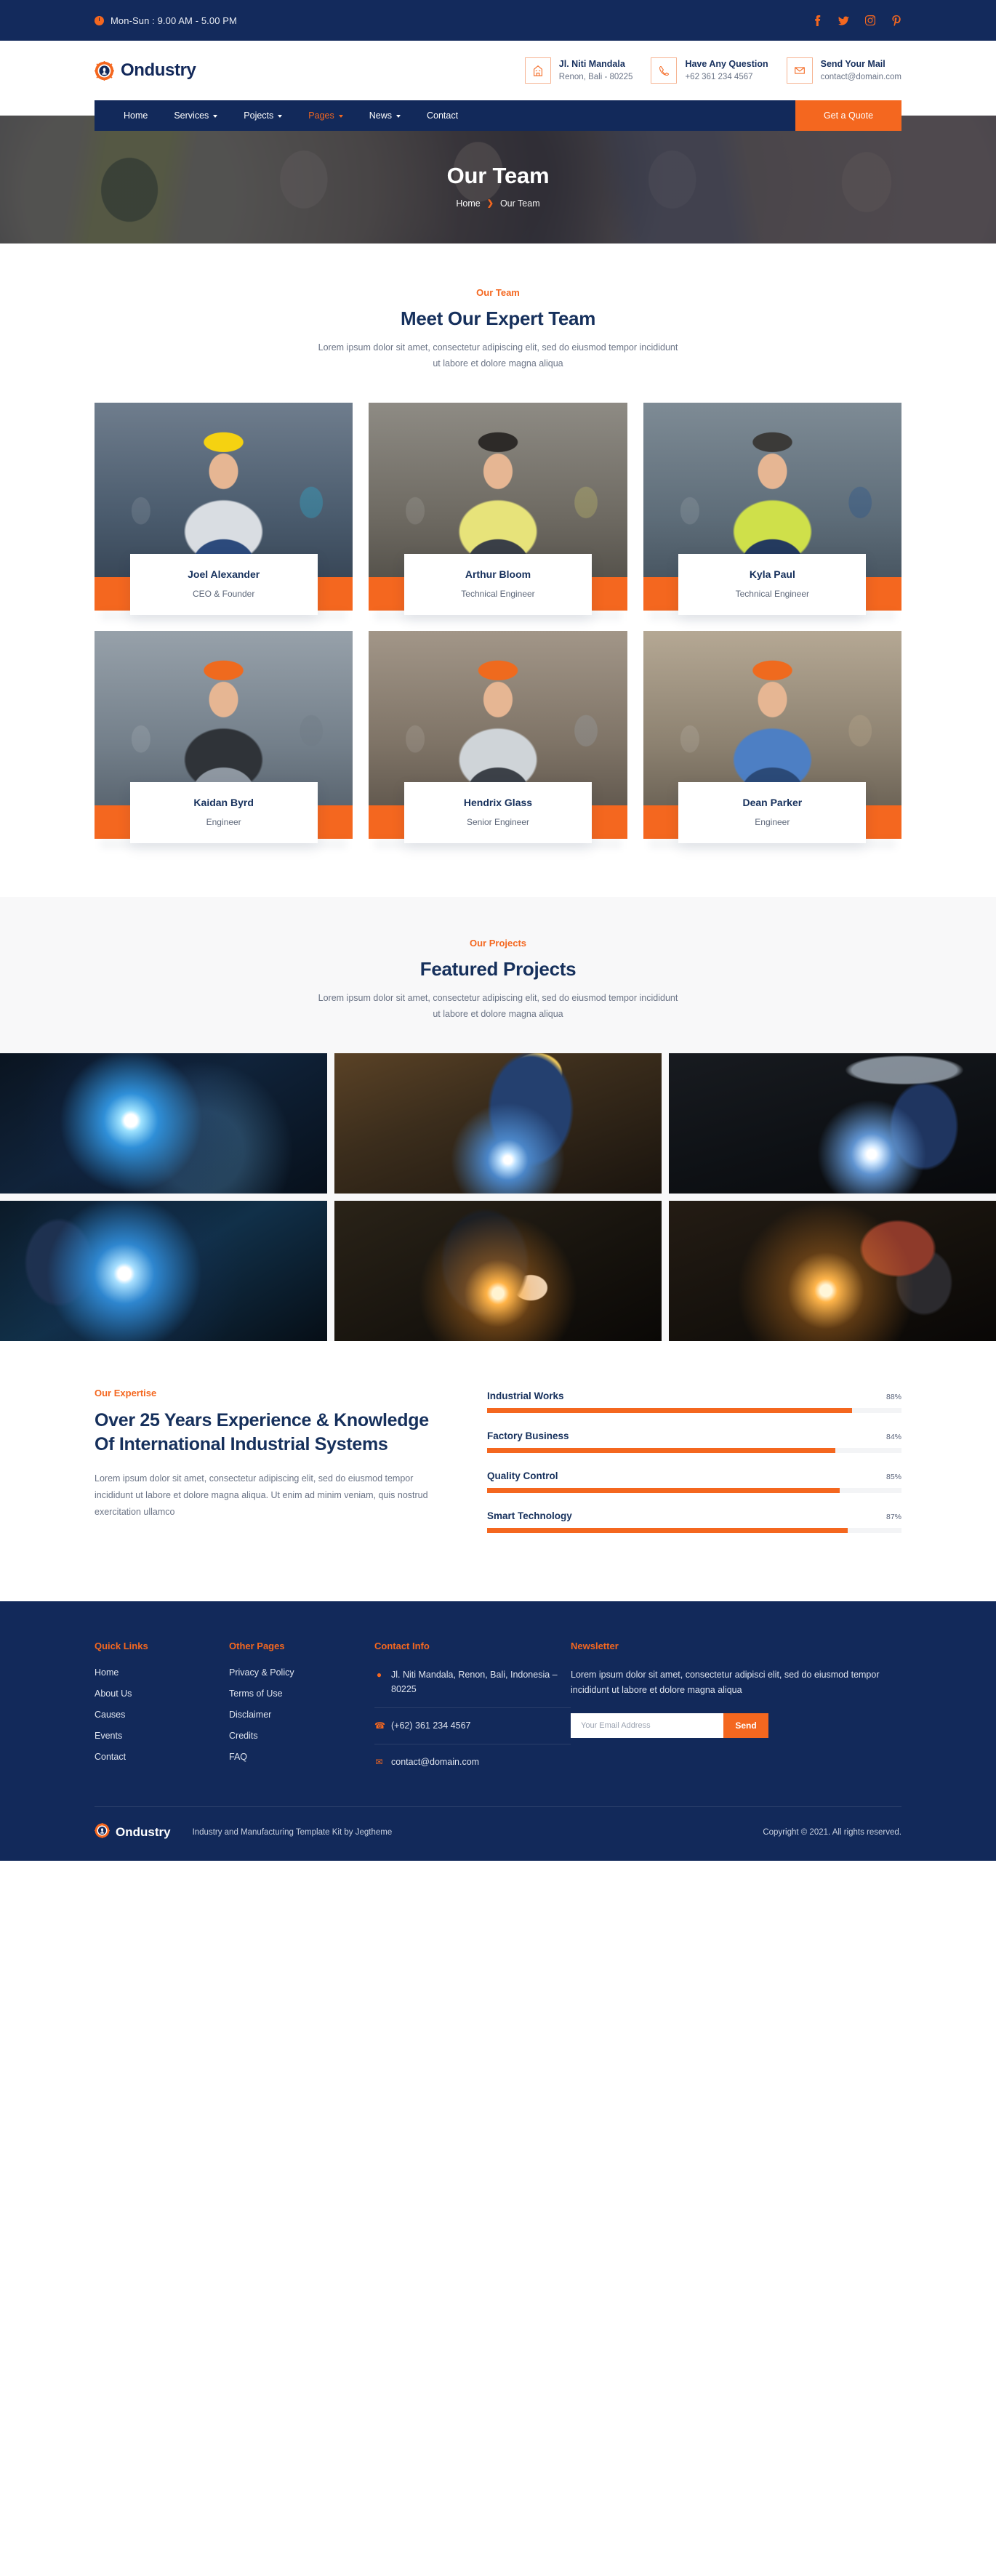 This screenshot has width=996, height=2576. I want to click on pinterest-icon, so click(896, 20).